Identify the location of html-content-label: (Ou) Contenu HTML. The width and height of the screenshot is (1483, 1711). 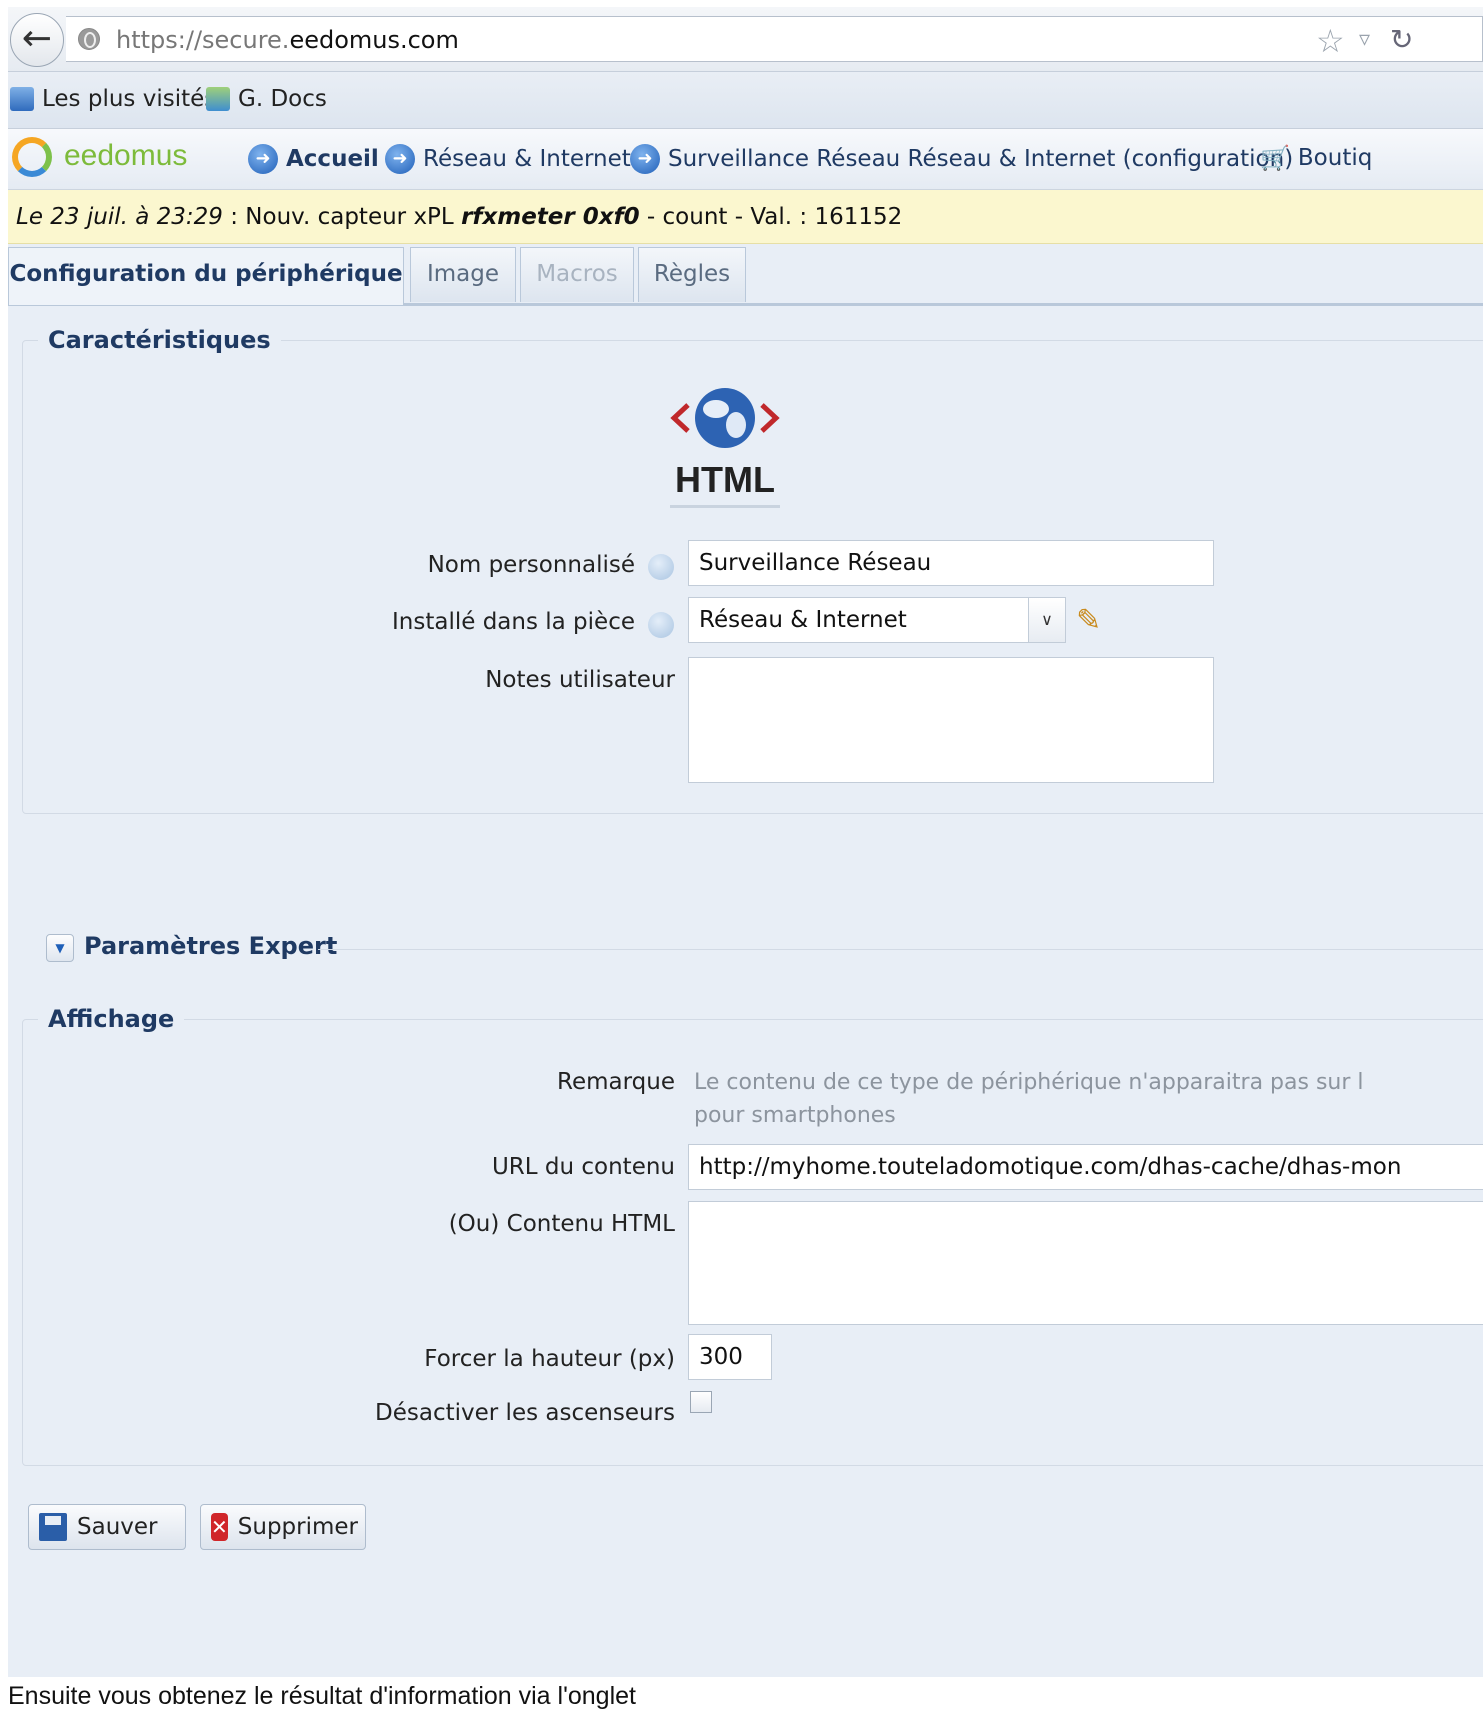
(561, 1224).